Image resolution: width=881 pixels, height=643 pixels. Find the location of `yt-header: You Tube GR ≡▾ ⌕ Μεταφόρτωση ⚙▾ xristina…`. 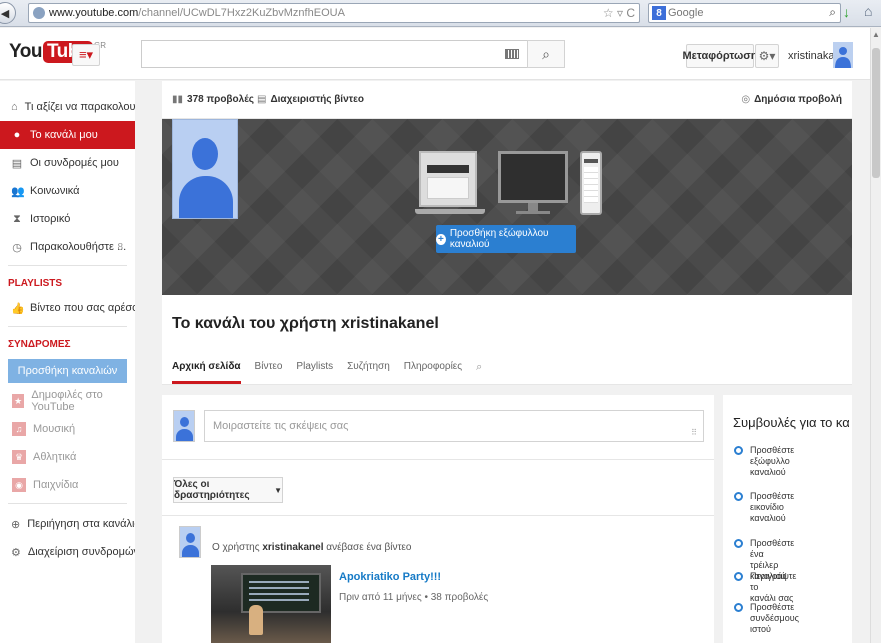

yt-header: You Tube GR ≡▾ ⌕ Μεταφόρτωση ⚙▾ xristina… is located at coordinates (435, 54).